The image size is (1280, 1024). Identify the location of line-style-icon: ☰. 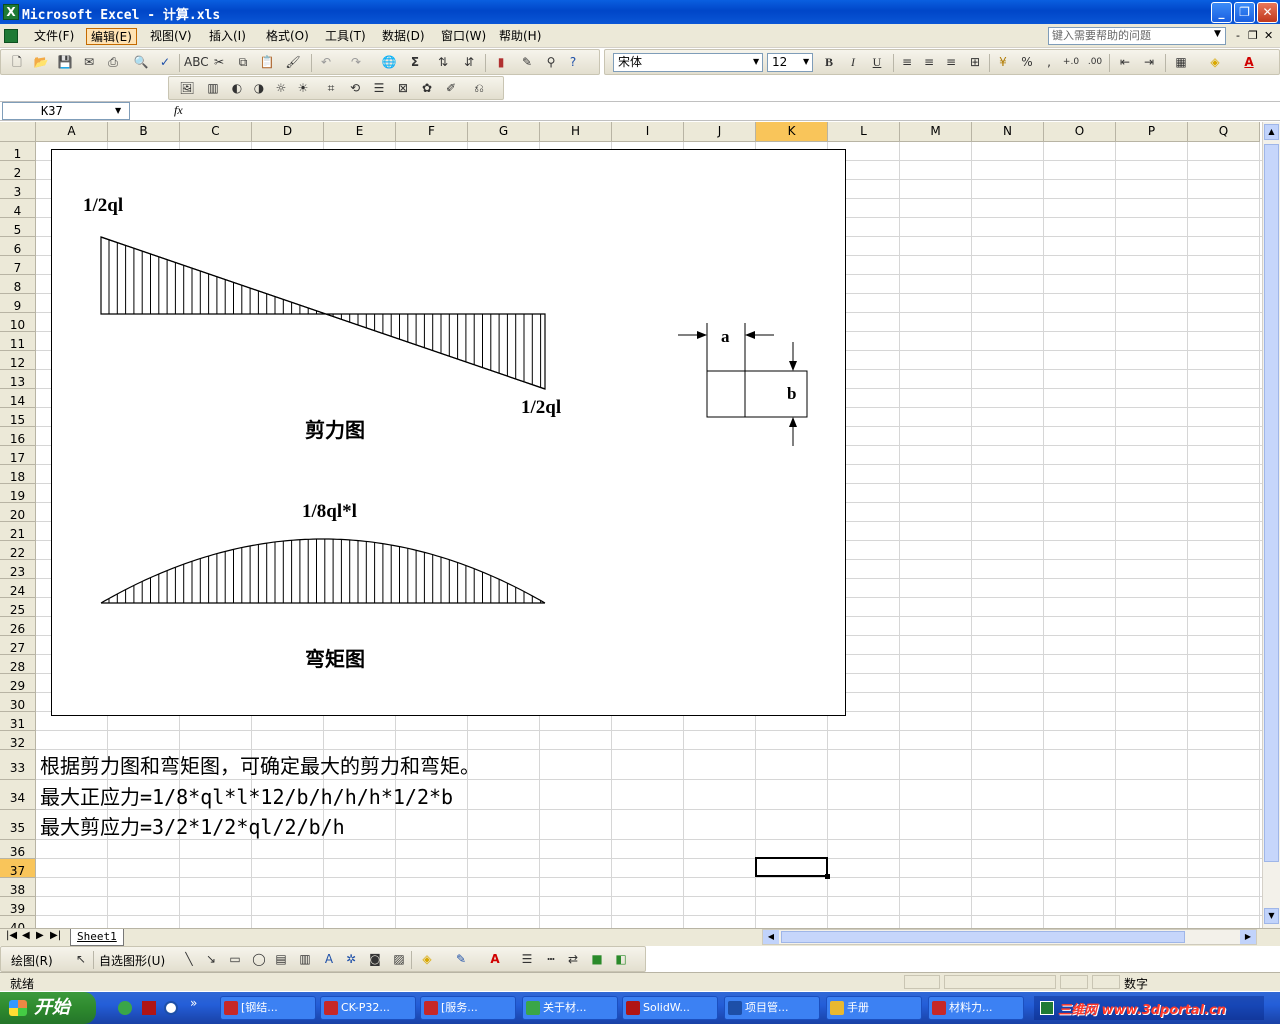
(379, 88).